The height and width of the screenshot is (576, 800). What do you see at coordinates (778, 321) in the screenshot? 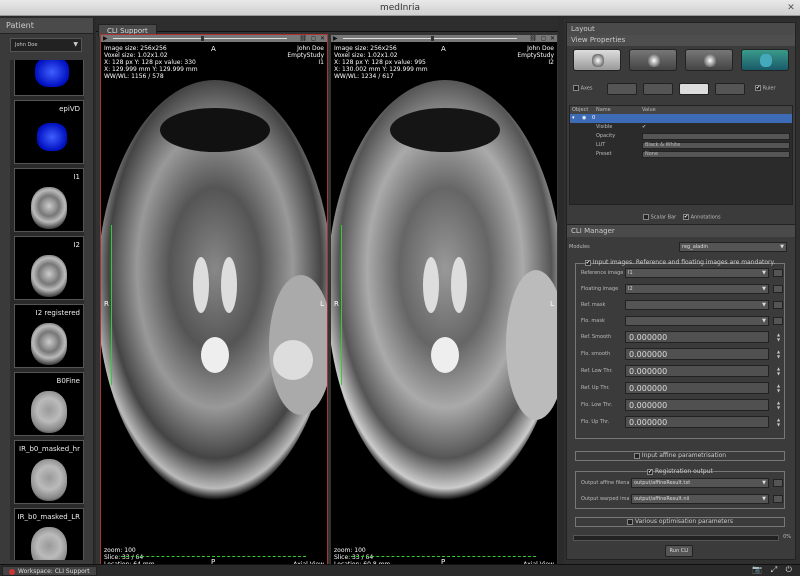
I see `flo-mask-browse-button` at bounding box center [778, 321].